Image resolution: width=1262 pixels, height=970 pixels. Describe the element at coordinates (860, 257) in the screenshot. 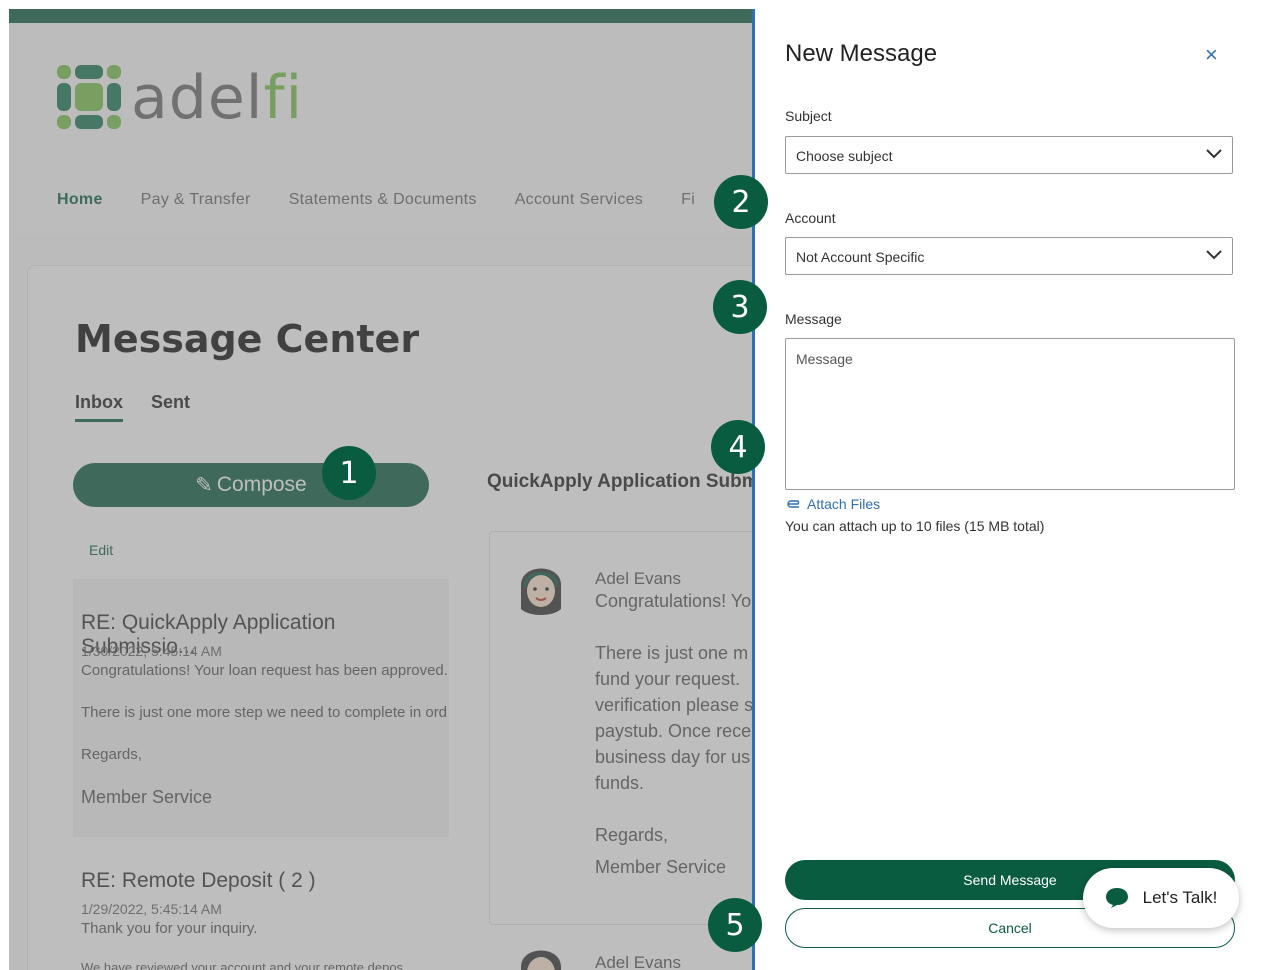

I see `account-select-value: Not Account Specific` at that location.